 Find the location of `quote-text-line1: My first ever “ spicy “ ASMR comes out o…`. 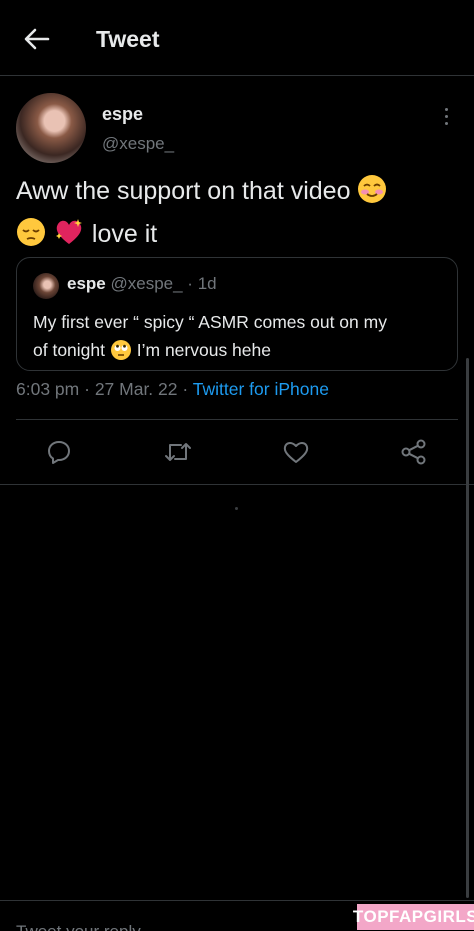

quote-text-line1: My first ever “ spicy “ ASMR comes out o… is located at coordinates (210, 322).